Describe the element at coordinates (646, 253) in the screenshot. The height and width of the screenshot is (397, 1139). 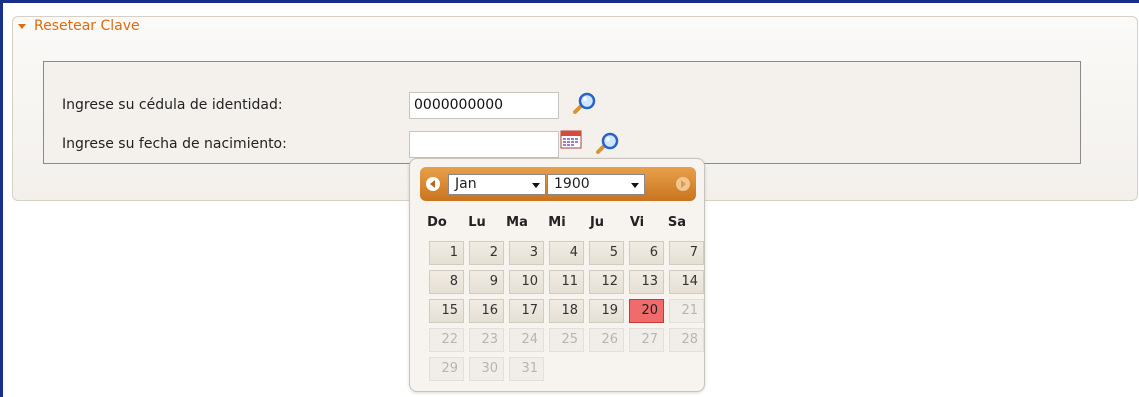
I see `calendar-day: 6` at that location.